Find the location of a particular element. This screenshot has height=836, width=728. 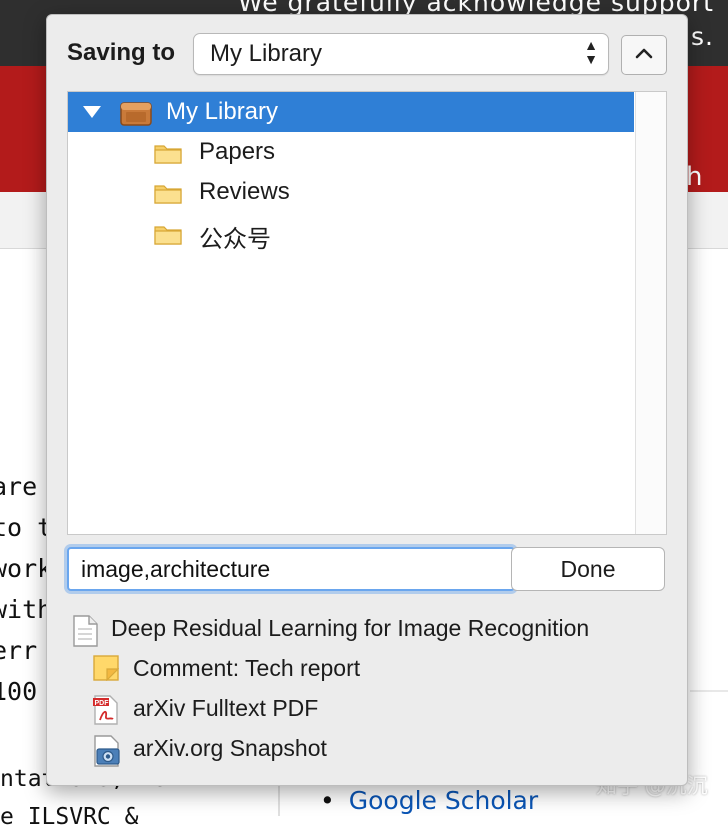

text-line: are is located at coordinates (19, 486).